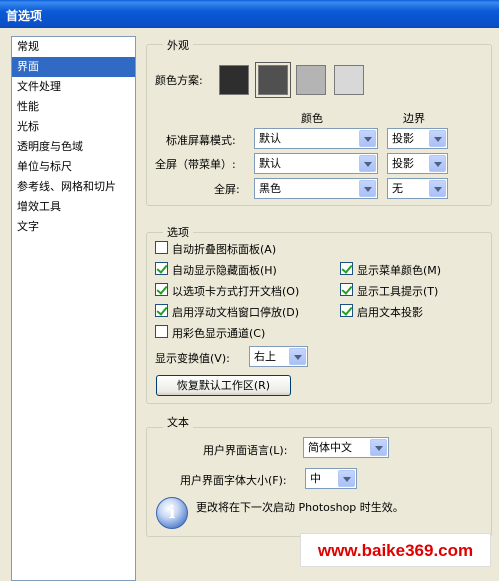  What do you see at coordinates (312, 118) in the screenshot?
I see `color-column-header: 颜色` at bounding box center [312, 118].